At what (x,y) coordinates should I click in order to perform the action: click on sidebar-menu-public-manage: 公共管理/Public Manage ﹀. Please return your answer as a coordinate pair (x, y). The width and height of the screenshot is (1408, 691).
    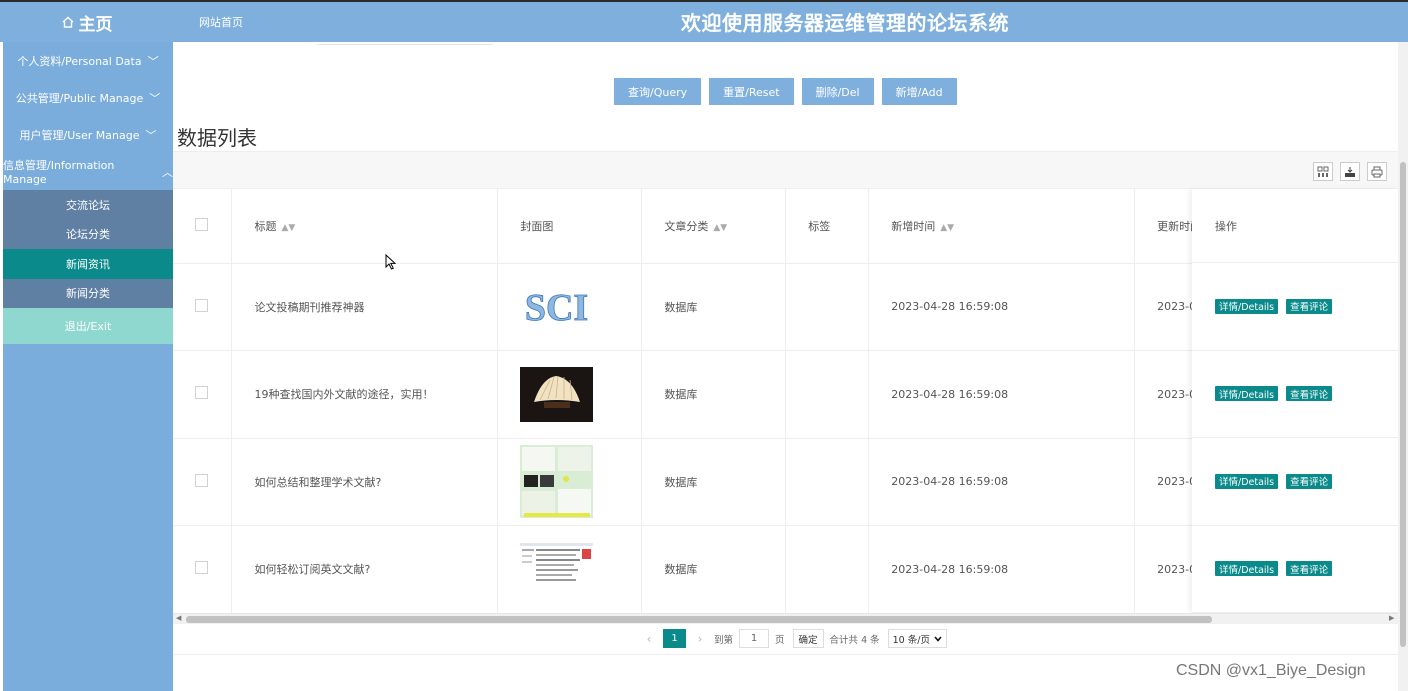
    Looking at the image, I should click on (88, 97).